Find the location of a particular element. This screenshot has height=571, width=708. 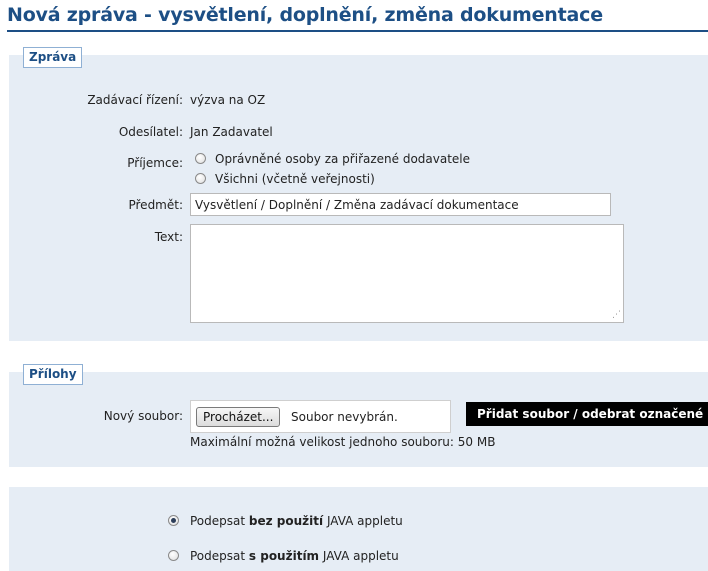

procurement-value: výzva na OZ is located at coordinates (228, 100).